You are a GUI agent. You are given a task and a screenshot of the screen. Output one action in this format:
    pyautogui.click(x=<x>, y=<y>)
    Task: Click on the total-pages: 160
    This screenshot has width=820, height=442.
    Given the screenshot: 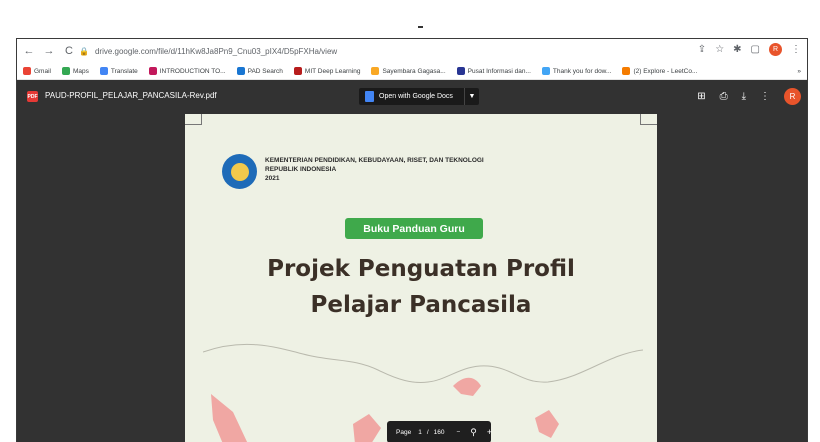 What is the action you would take?
    pyautogui.click(x=439, y=432)
    